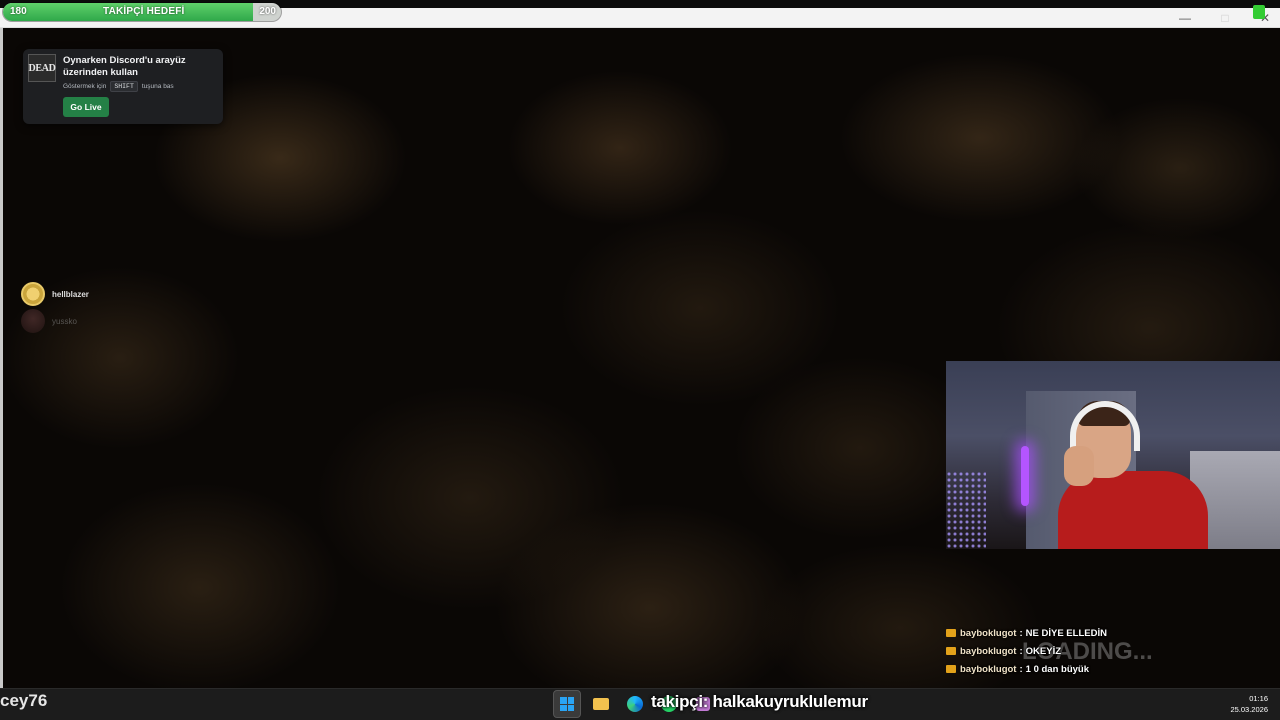 The image size is (1280, 720). Describe the element at coordinates (1249, 704) in the screenshot. I see `taskbar-clock: 01:16 25.03.2026` at that location.